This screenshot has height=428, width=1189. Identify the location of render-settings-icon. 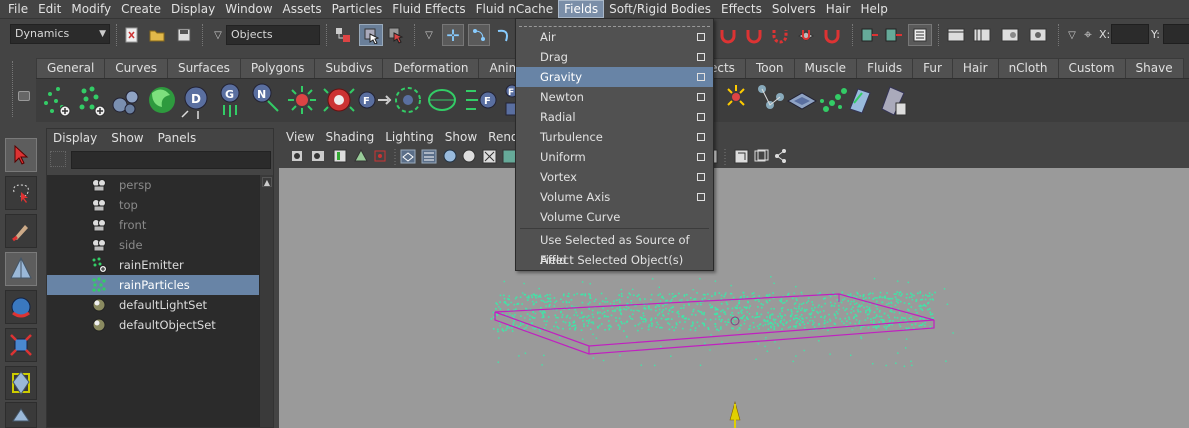
(1010, 35).